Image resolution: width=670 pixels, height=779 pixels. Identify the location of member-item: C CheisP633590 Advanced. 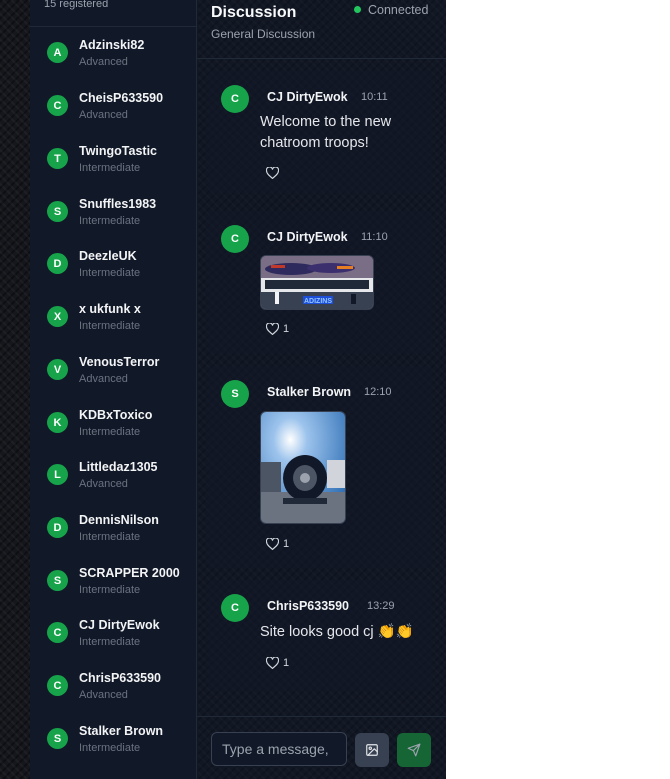
(113, 112).